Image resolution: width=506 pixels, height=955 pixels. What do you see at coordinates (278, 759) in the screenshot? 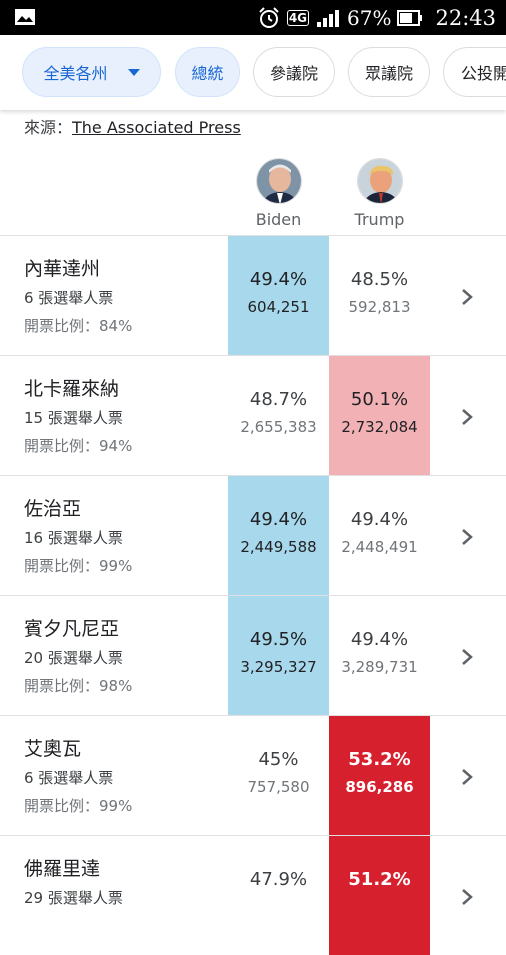
I see `biden-percent: 45%` at bounding box center [278, 759].